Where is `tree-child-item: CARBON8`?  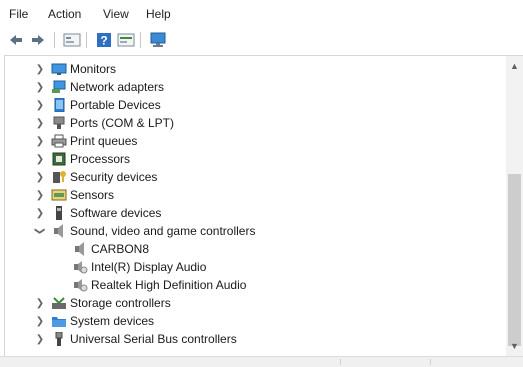
tree-child-item: CARBON8 is located at coordinates (255, 249).